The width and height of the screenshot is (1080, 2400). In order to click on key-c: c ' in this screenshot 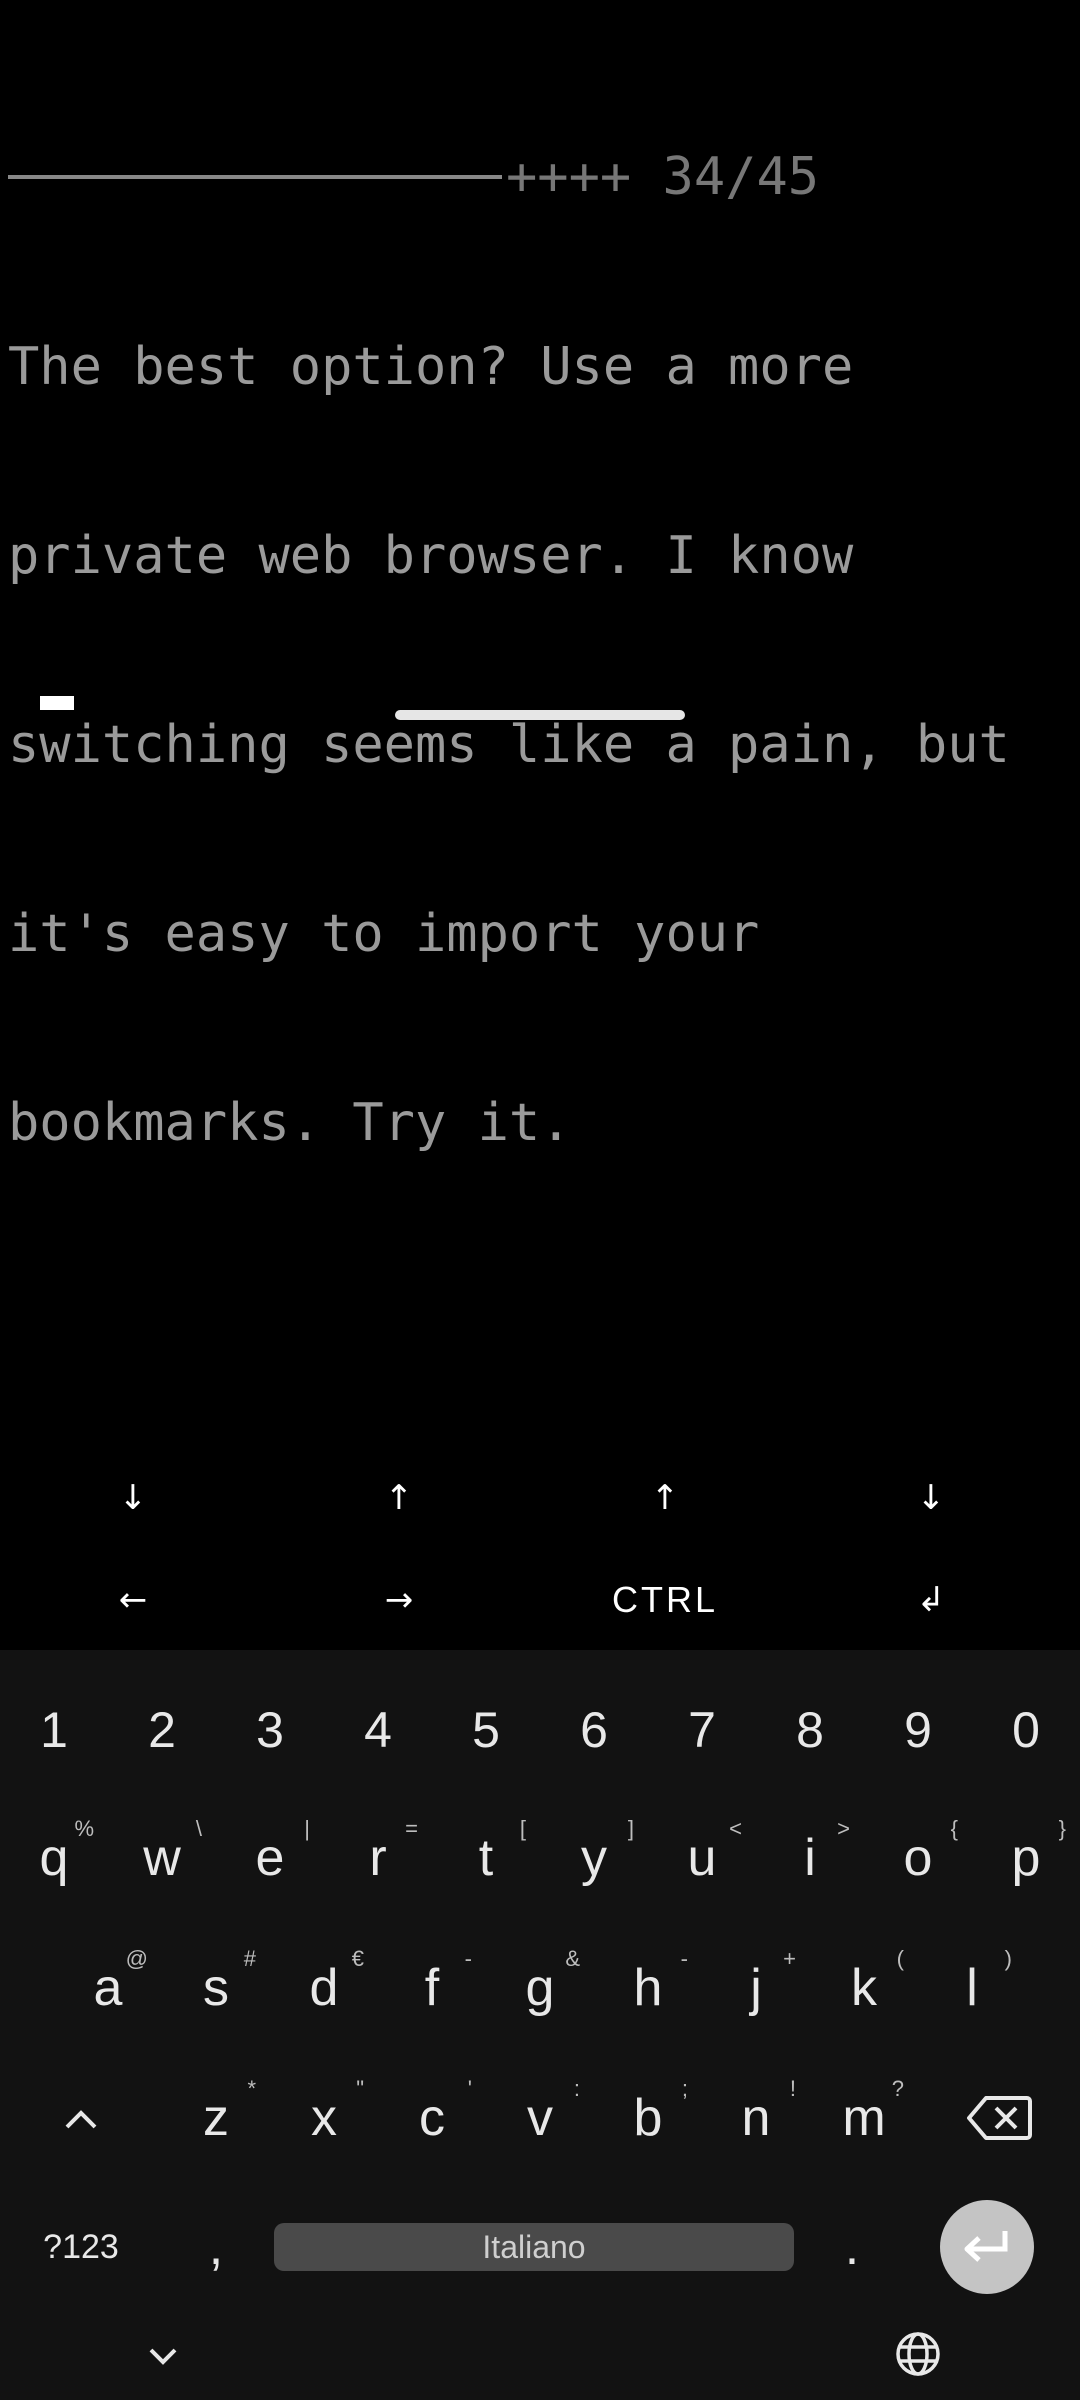, I will do `click(432, 2118)`.